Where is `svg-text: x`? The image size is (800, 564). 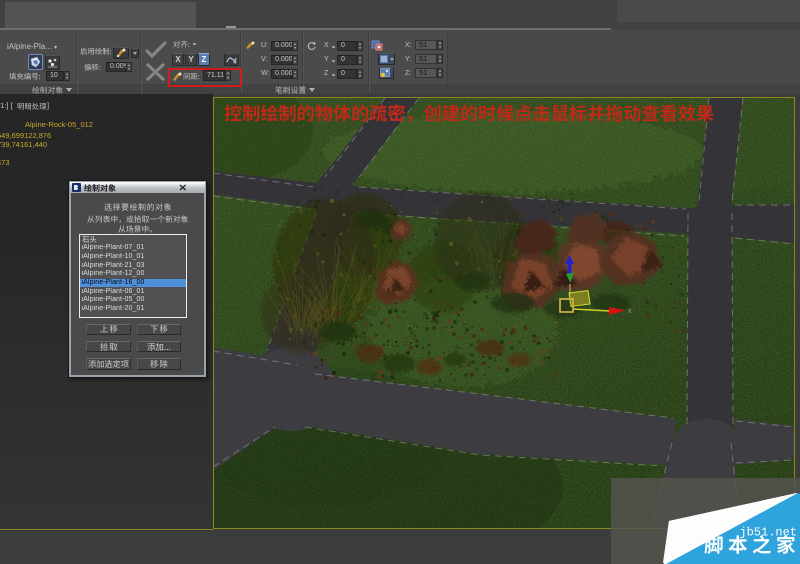 svg-text: x is located at coordinates (630, 311).